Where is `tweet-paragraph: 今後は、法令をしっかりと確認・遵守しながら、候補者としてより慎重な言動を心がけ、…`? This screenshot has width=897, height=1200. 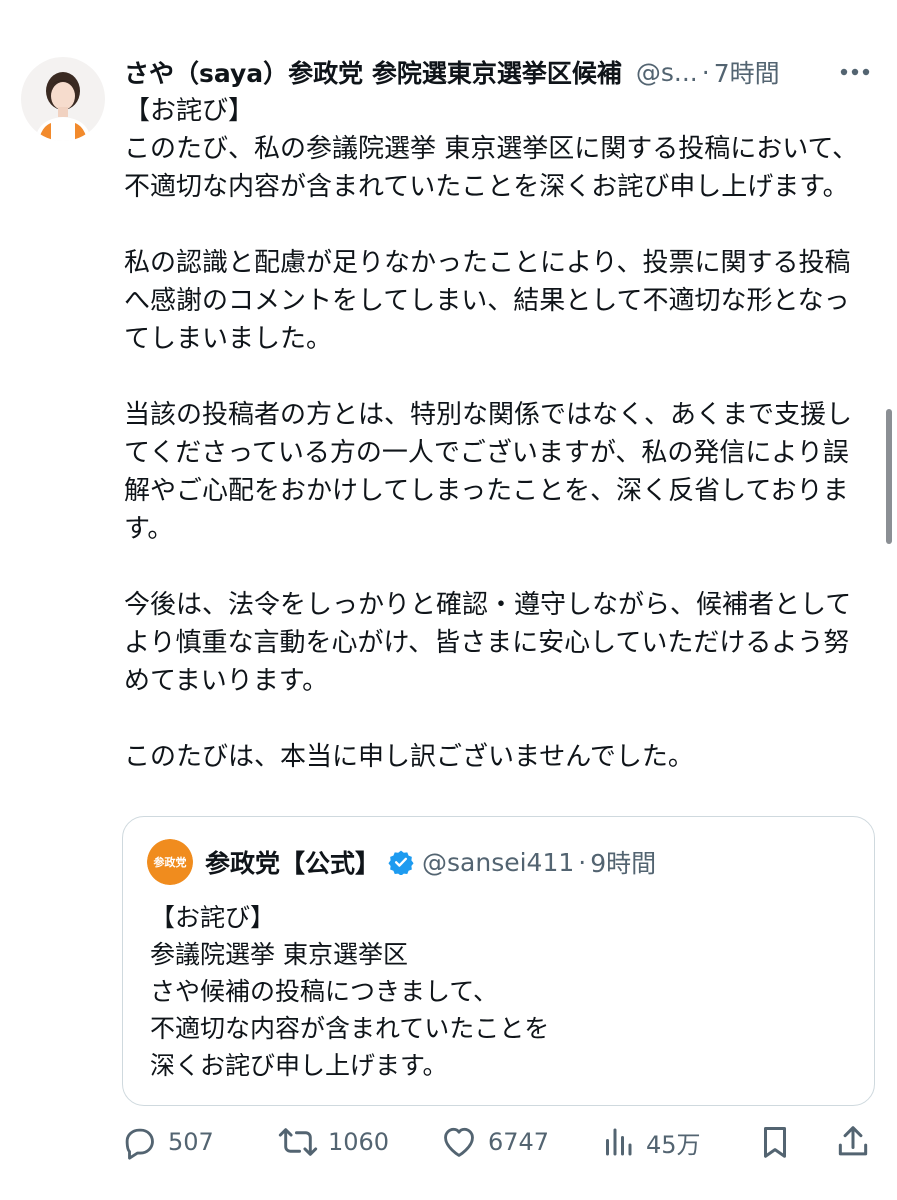 tweet-paragraph: 今後は、法令をしっかりと確認・遵守しながら、候補者としてより慎重な言動を心がけ、… is located at coordinates (488, 643).